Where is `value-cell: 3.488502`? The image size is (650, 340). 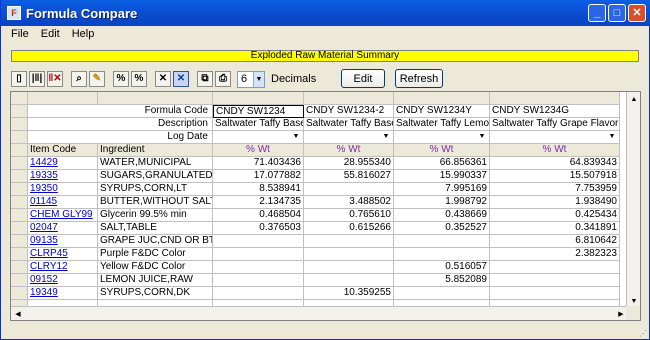
value-cell: 3.488502 is located at coordinates (349, 202).